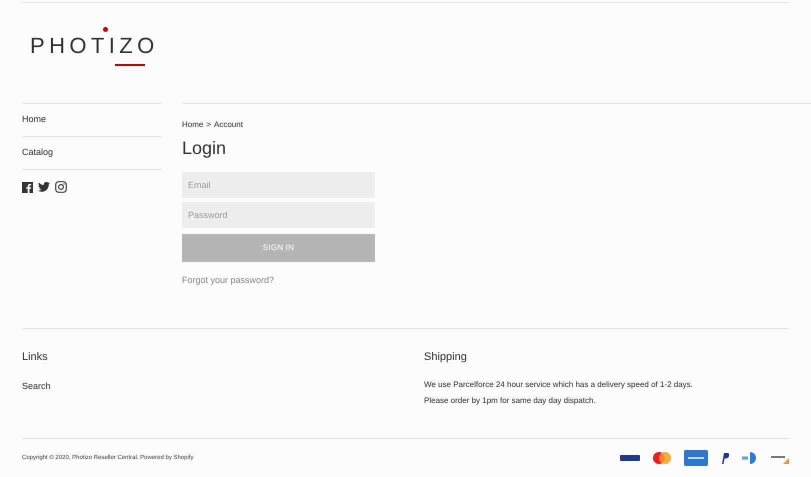  I want to click on footer-heading: Shipping, so click(446, 357).